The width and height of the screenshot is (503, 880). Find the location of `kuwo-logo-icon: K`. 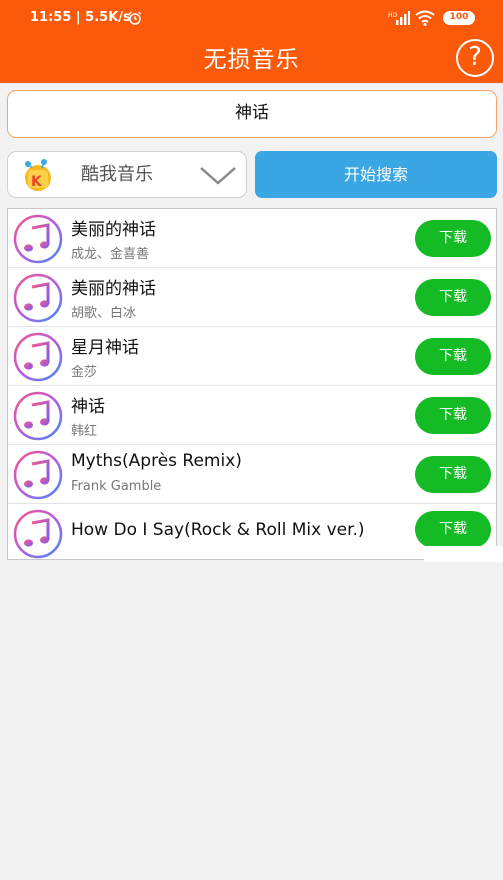

kuwo-logo-icon: K is located at coordinates (38, 175).